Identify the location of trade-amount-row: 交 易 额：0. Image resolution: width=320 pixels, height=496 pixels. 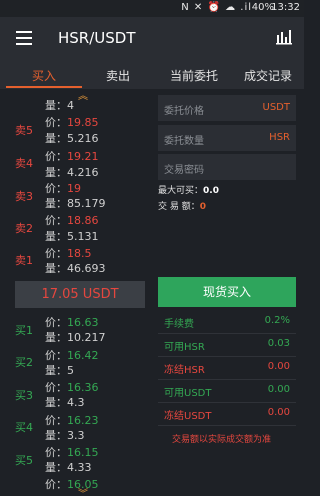
(182, 207).